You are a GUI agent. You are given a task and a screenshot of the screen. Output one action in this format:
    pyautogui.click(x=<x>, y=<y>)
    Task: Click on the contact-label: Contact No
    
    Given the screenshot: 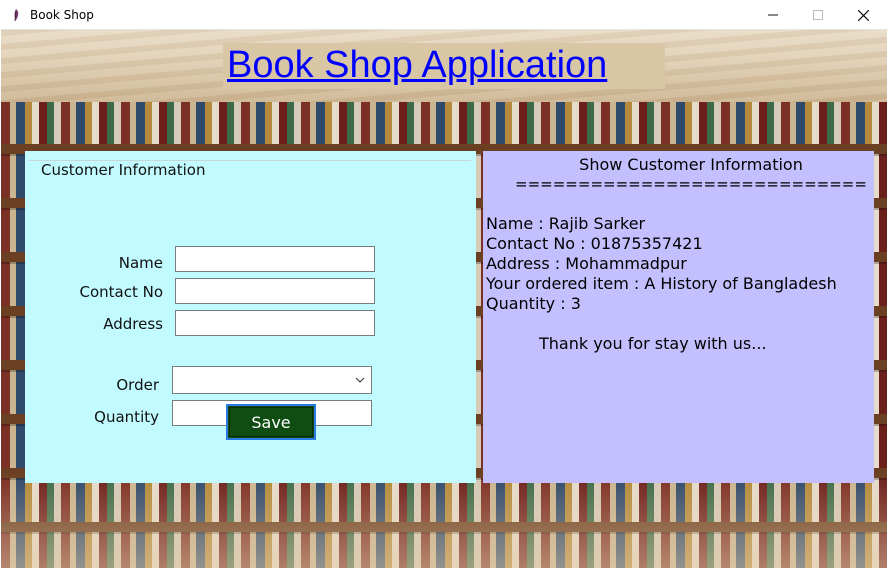 What is the action you would take?
    pyautogui.click(x=121, y=292)
    